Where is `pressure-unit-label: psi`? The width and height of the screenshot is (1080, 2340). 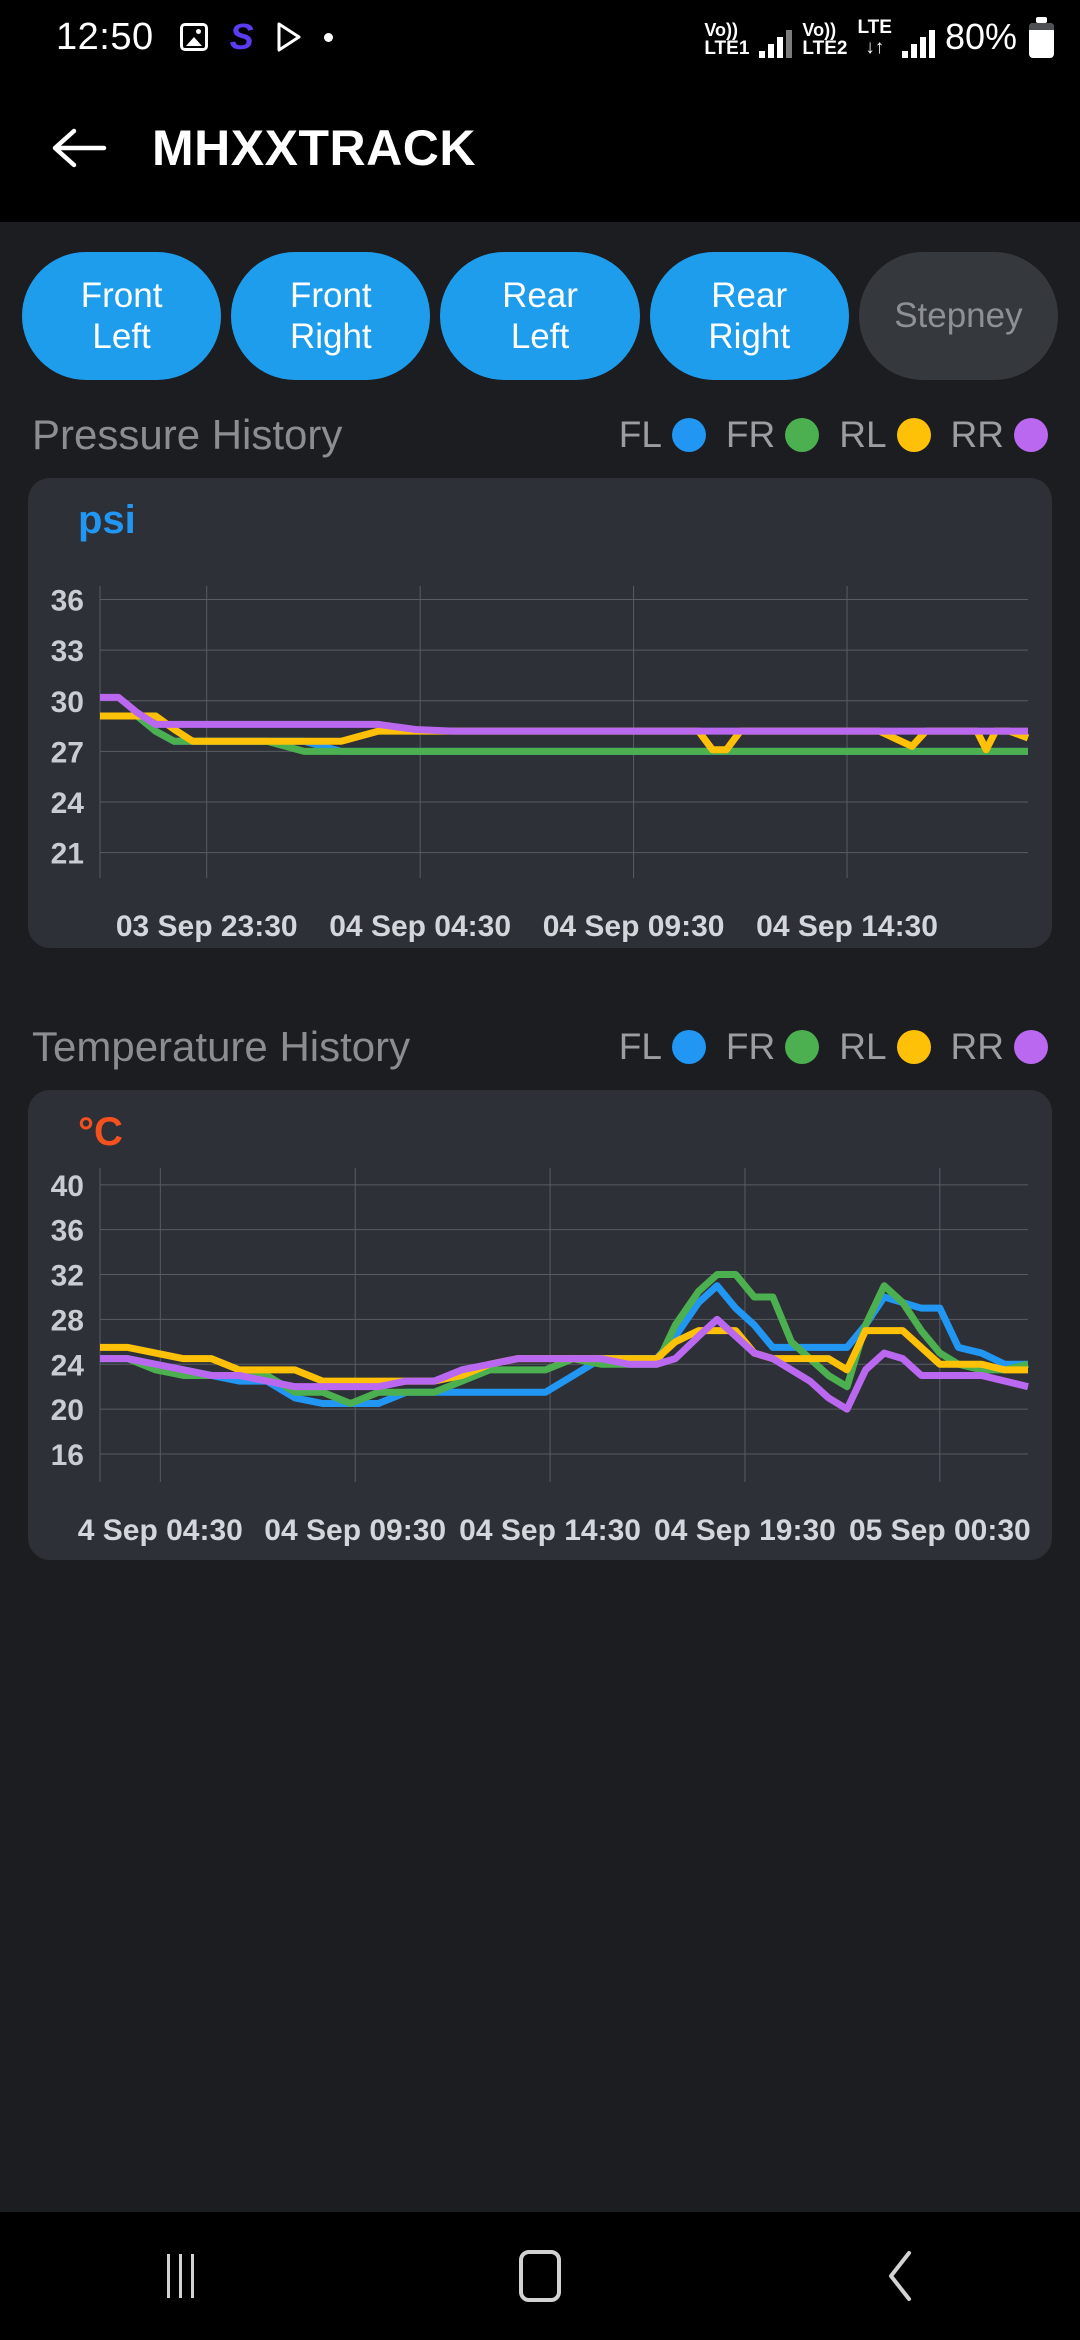 pressure-unit-label: psi is located at coordinates (107, 520).